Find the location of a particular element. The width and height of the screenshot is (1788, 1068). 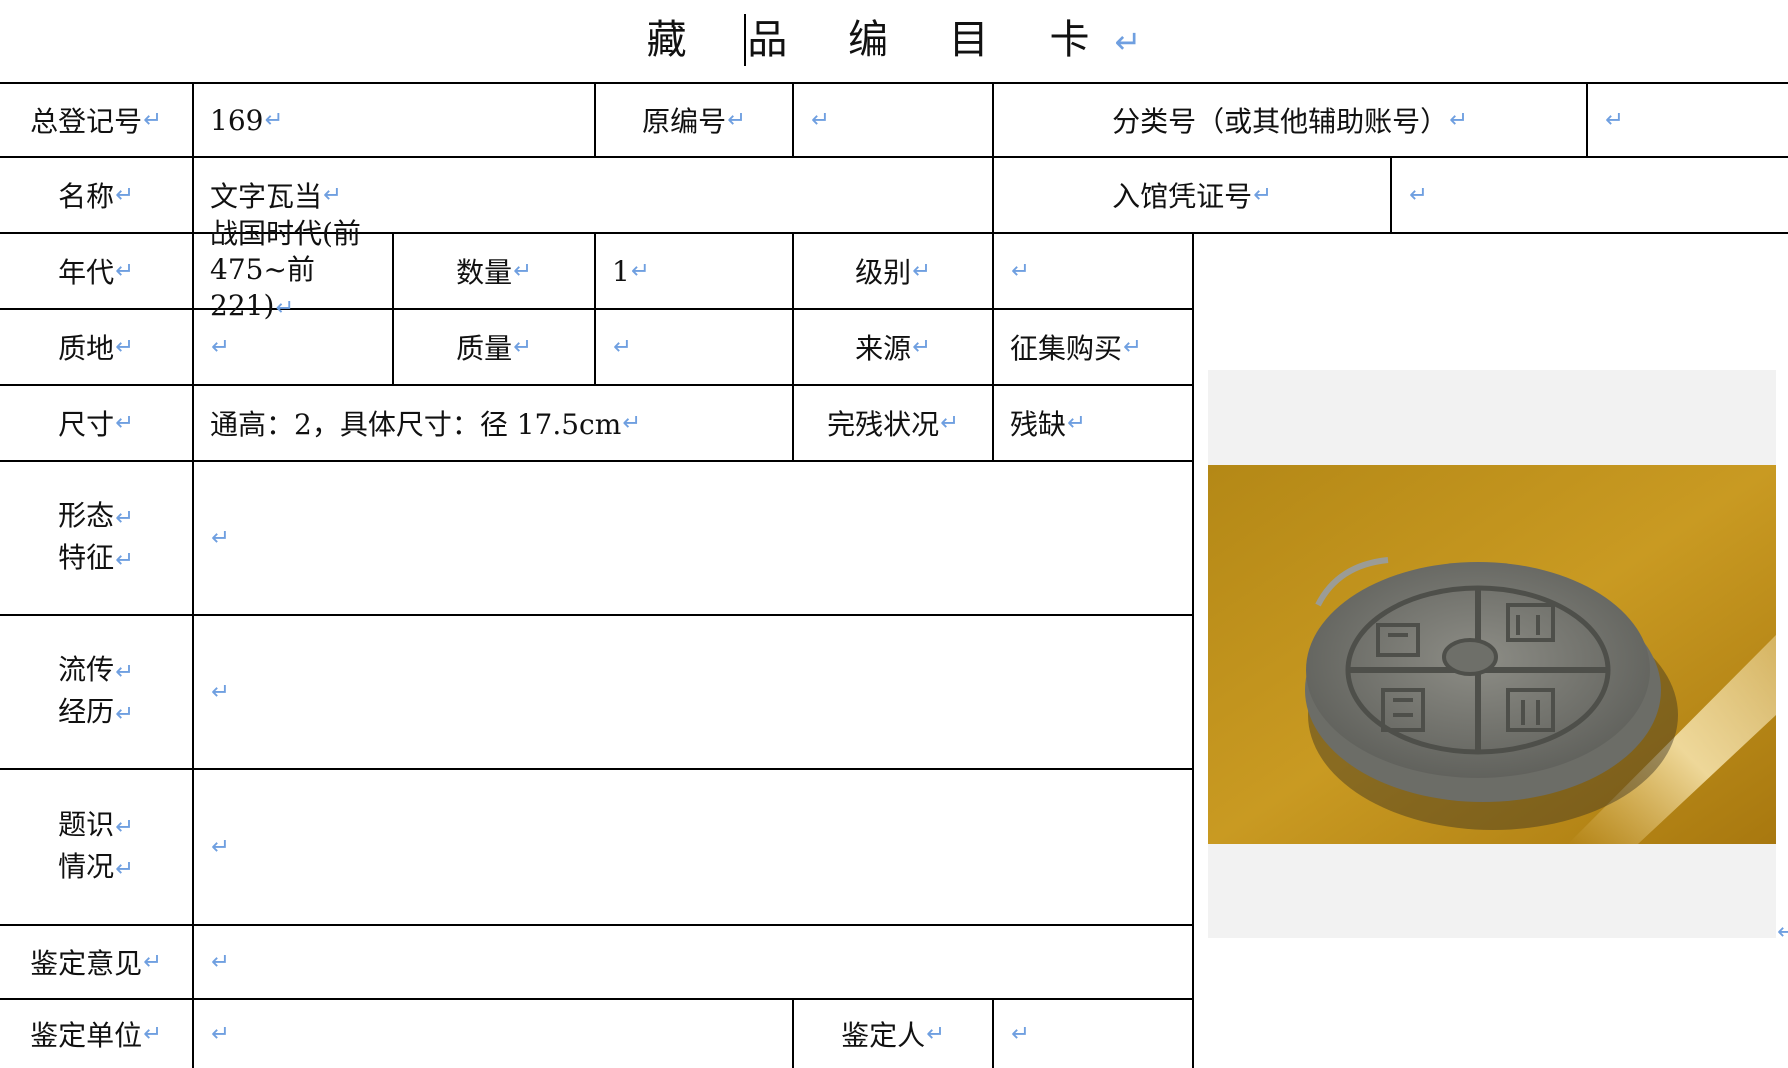

era-value-line1: 战国时代(前 is located at coordinates (285, 233).